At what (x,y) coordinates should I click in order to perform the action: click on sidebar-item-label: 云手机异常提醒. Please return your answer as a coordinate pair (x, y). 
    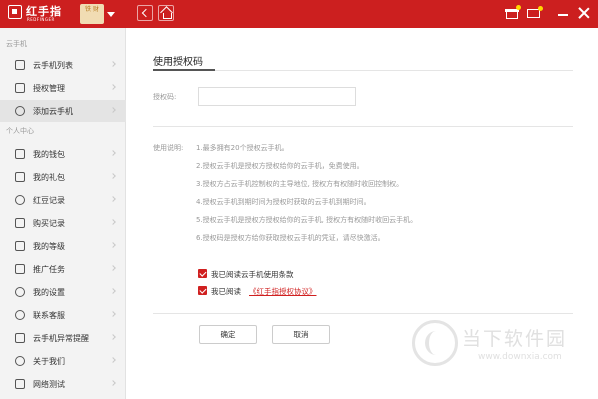
    Looking at the image, I should click on (61, 338).